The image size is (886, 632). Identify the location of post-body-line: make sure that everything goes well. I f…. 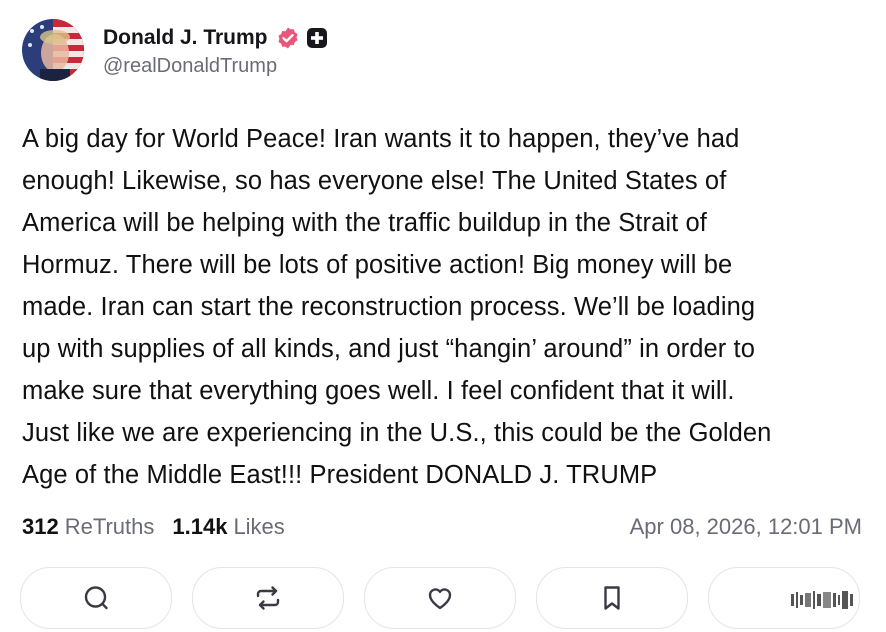
(378, 391).